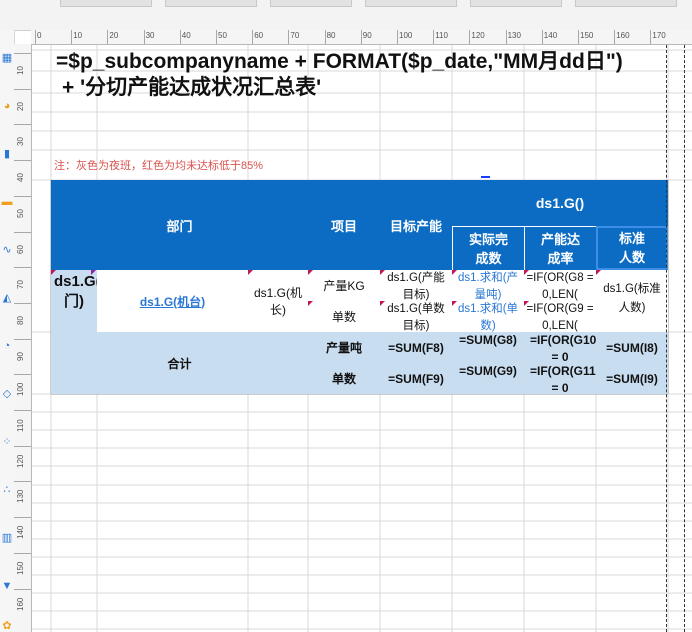 This screenshot has height=632, width=692. Describe the element at coordinates (659, 35) in the screenshot. I see `ruler-label: 170` at that location.